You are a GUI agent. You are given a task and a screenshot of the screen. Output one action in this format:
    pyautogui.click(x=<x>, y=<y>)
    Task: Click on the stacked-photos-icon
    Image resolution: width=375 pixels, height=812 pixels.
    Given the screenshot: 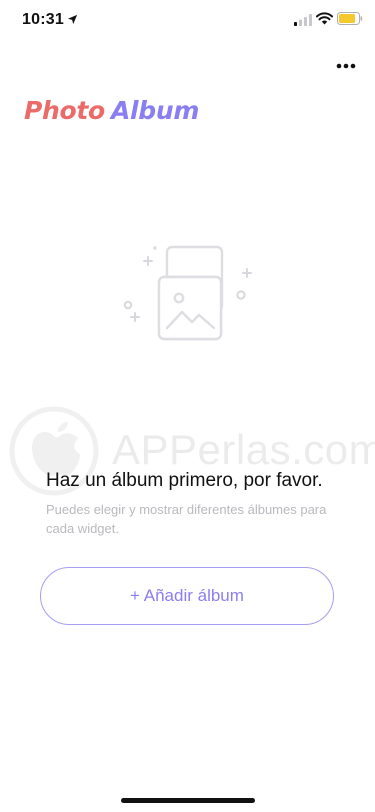 What is the action you would take?
    pyautogui.click(x=187, y=293)
    